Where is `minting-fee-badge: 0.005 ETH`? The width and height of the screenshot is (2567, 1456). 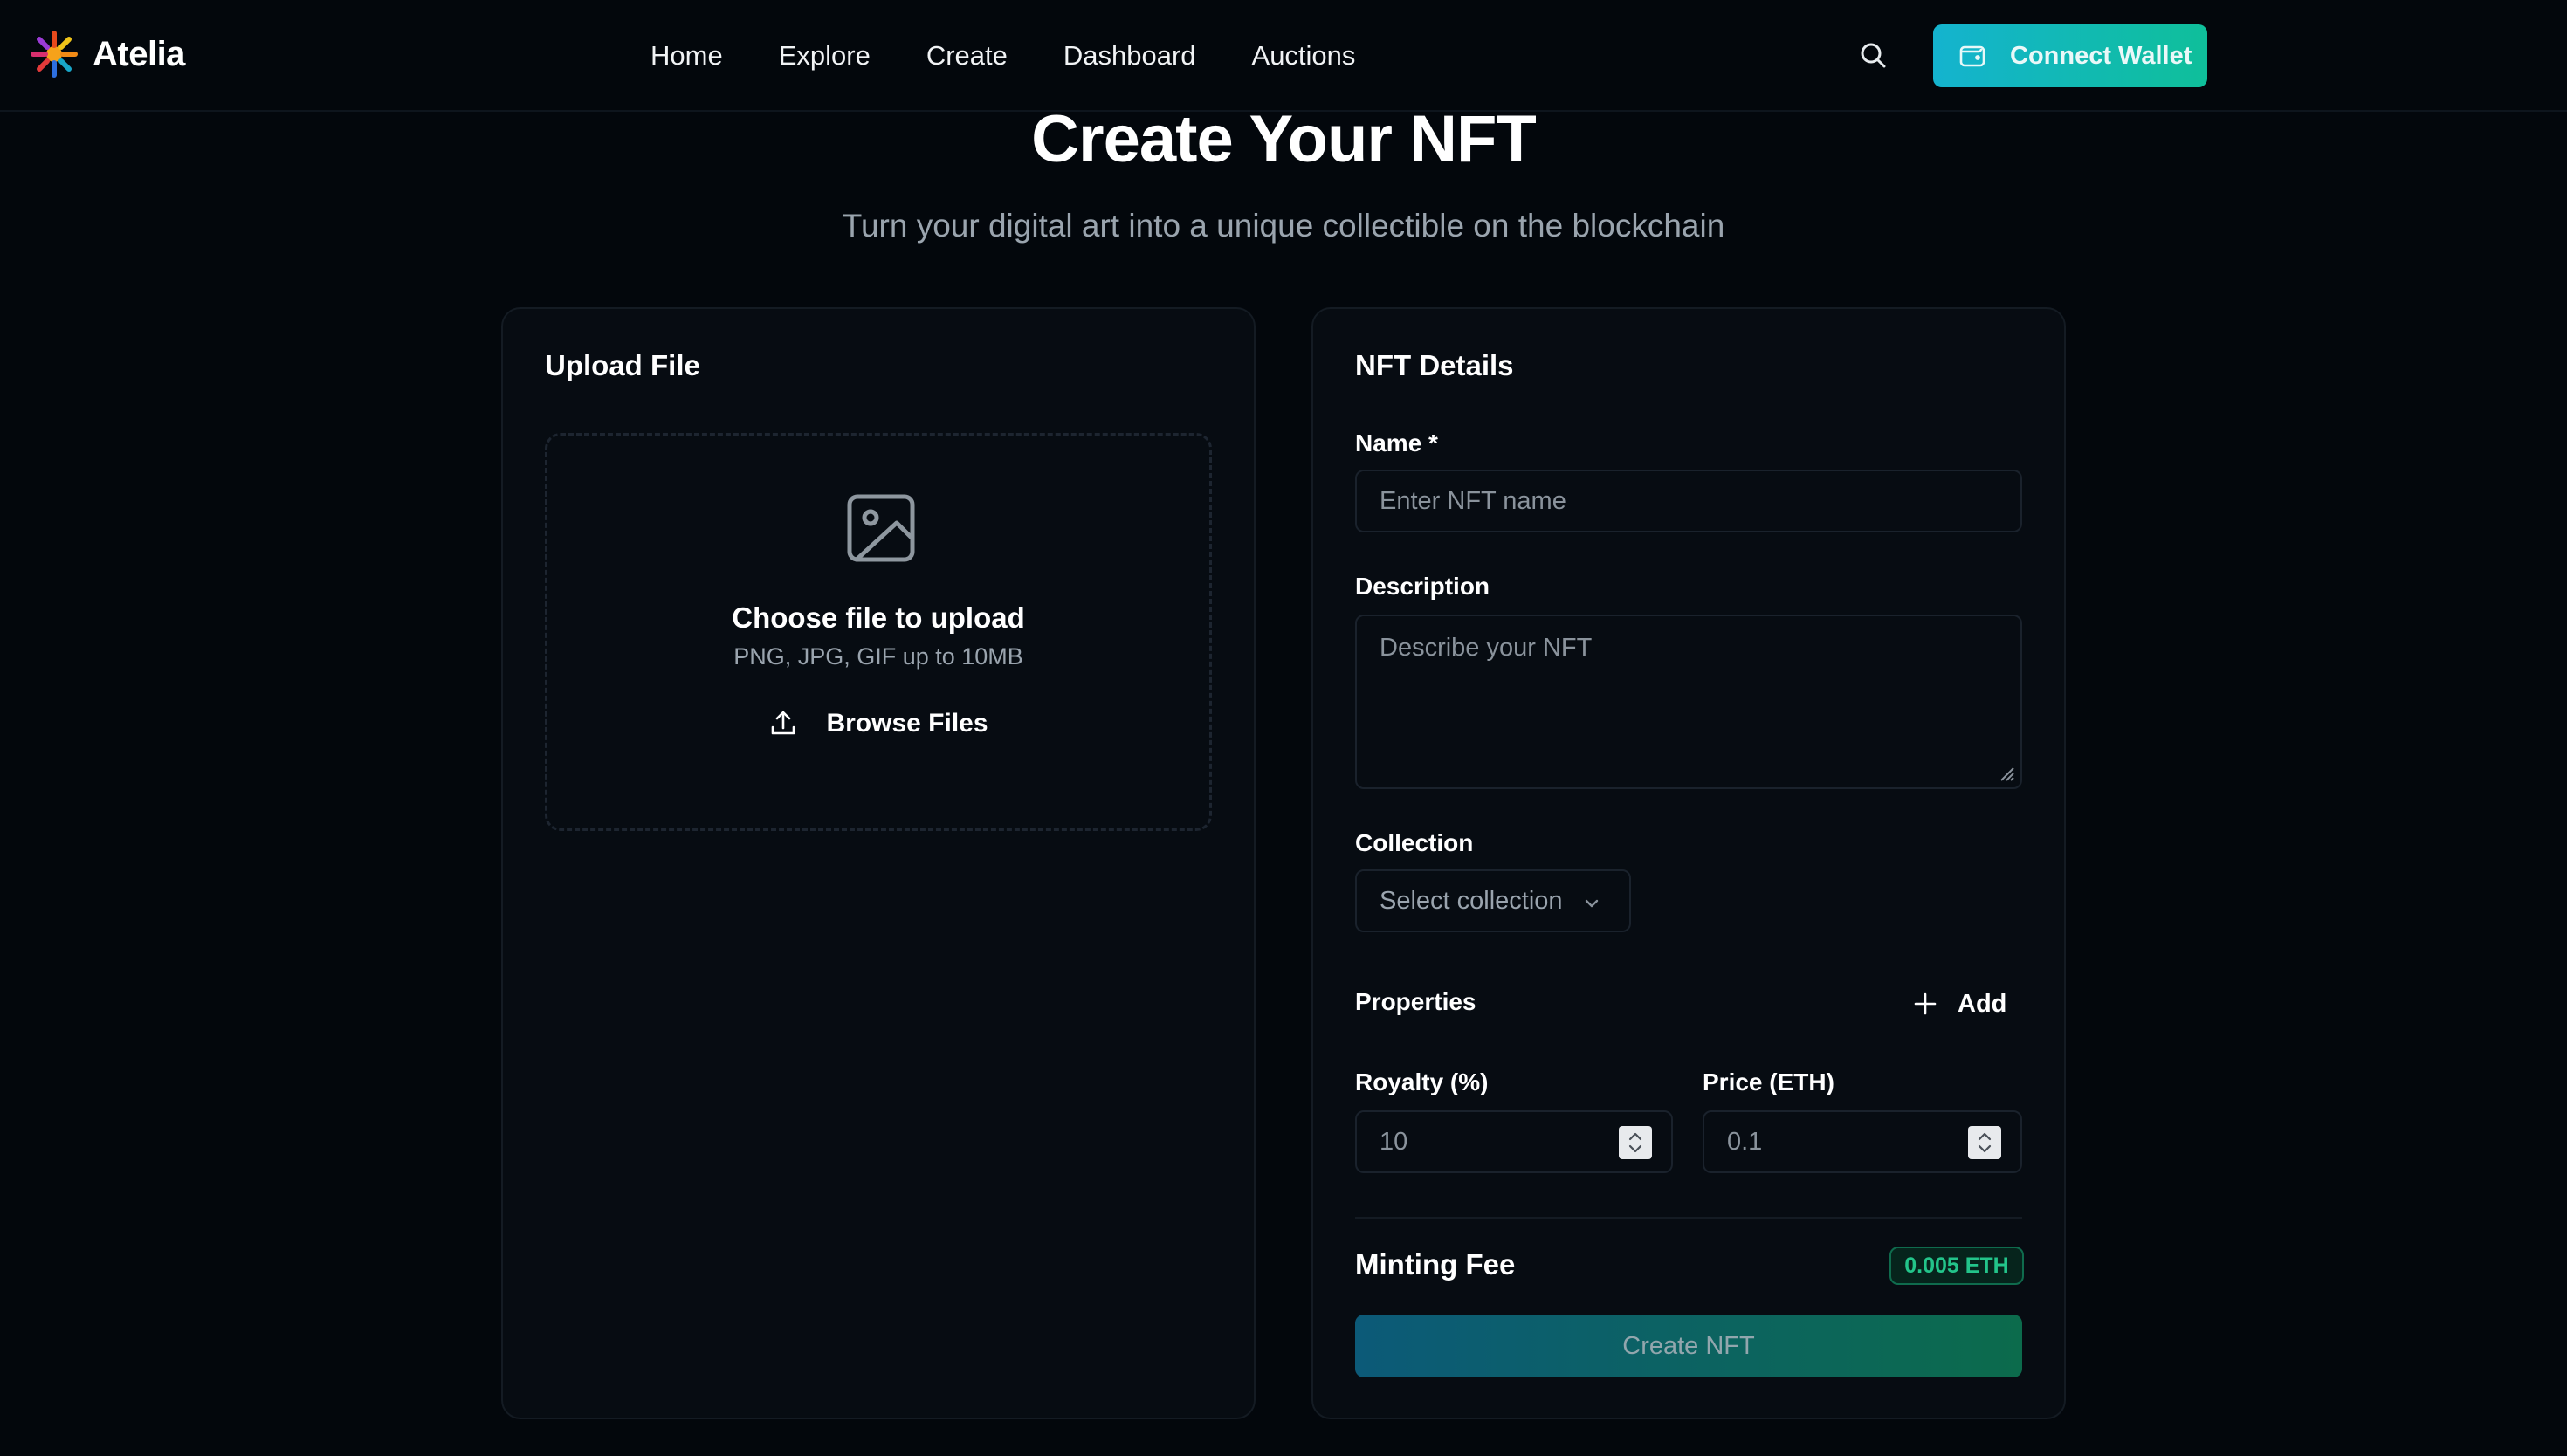
minting-fee-badge: 0.005 ETH is located at coordinates (1956, 1266).